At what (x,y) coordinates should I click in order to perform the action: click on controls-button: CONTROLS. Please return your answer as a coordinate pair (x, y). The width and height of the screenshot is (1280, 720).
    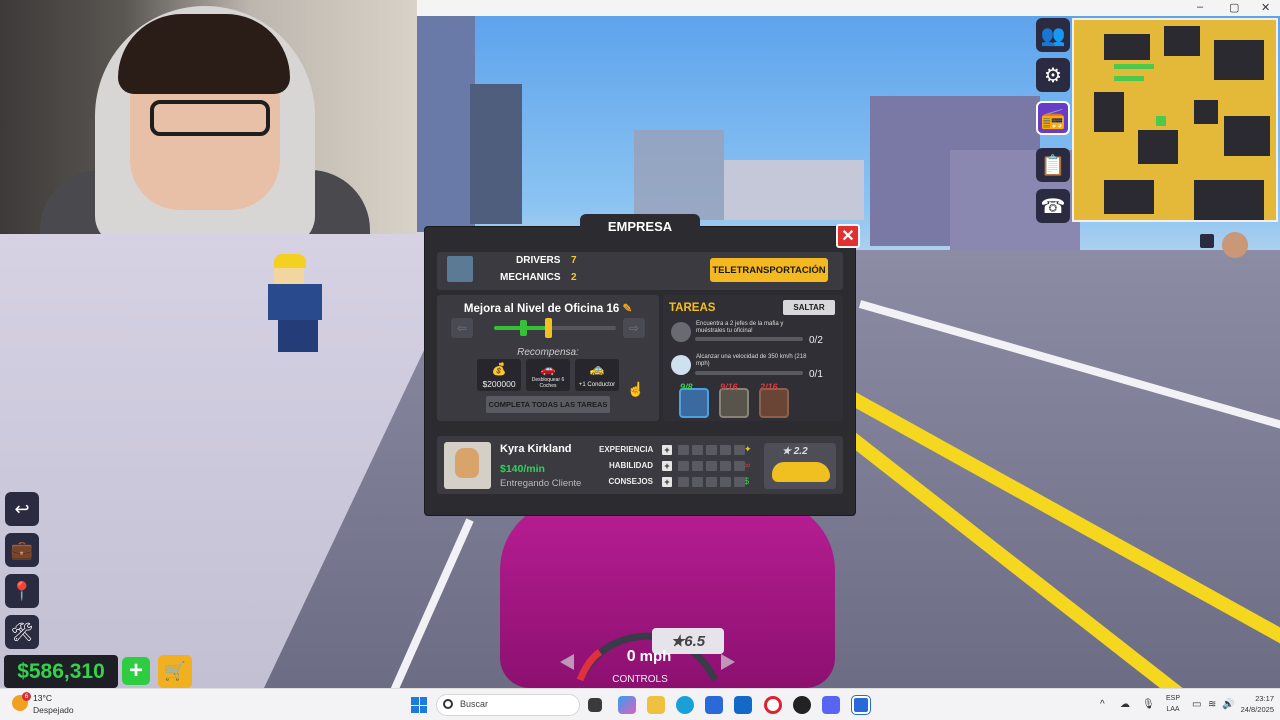
    Looking at the image, I should click on (640, 679).